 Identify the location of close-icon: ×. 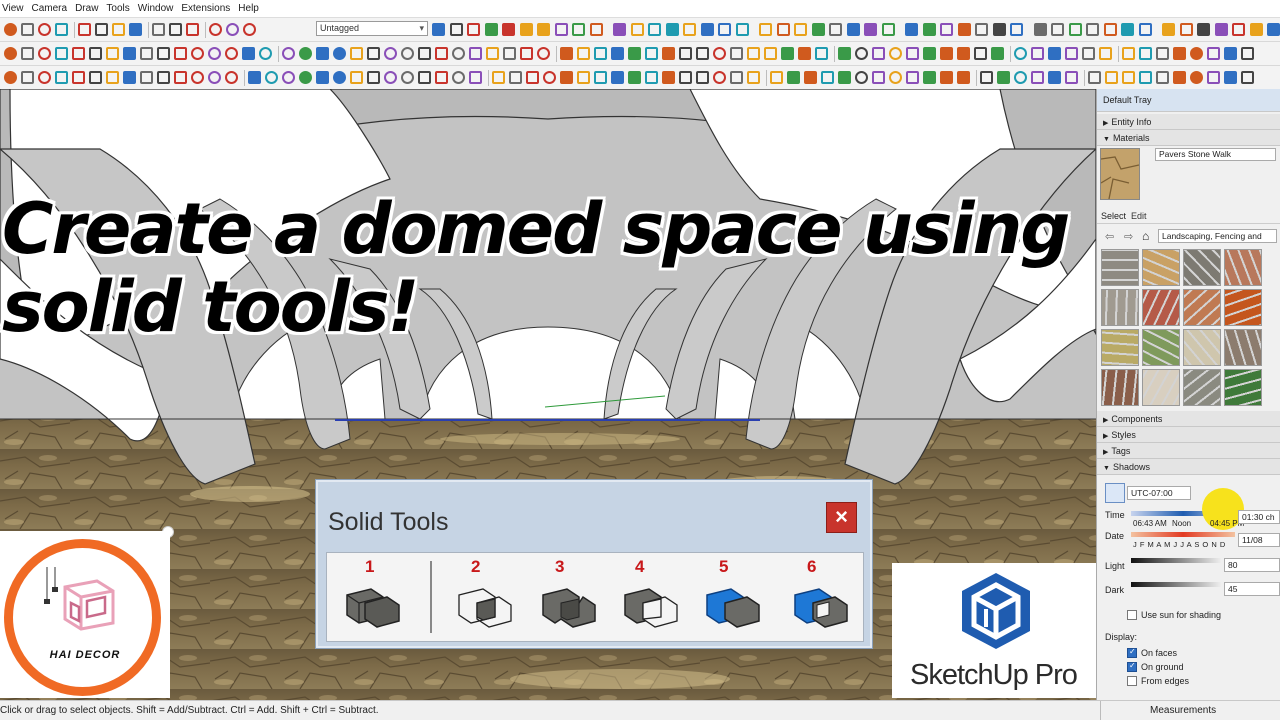
(841, 517).